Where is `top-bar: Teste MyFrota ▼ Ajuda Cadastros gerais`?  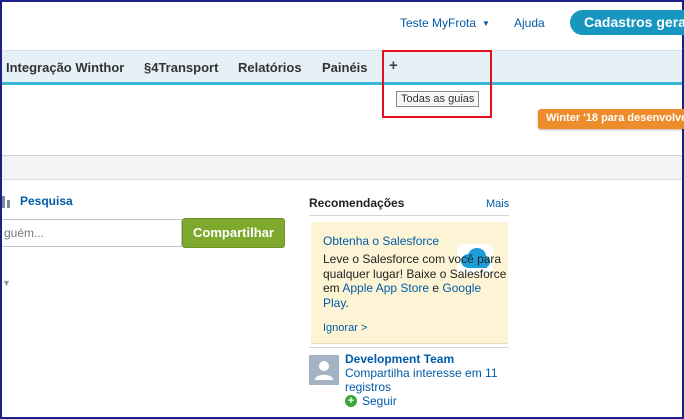 top-bar: Teste MyFrota ▼ Ajuda Cadastros gerais is located at coordinates (343, 25).